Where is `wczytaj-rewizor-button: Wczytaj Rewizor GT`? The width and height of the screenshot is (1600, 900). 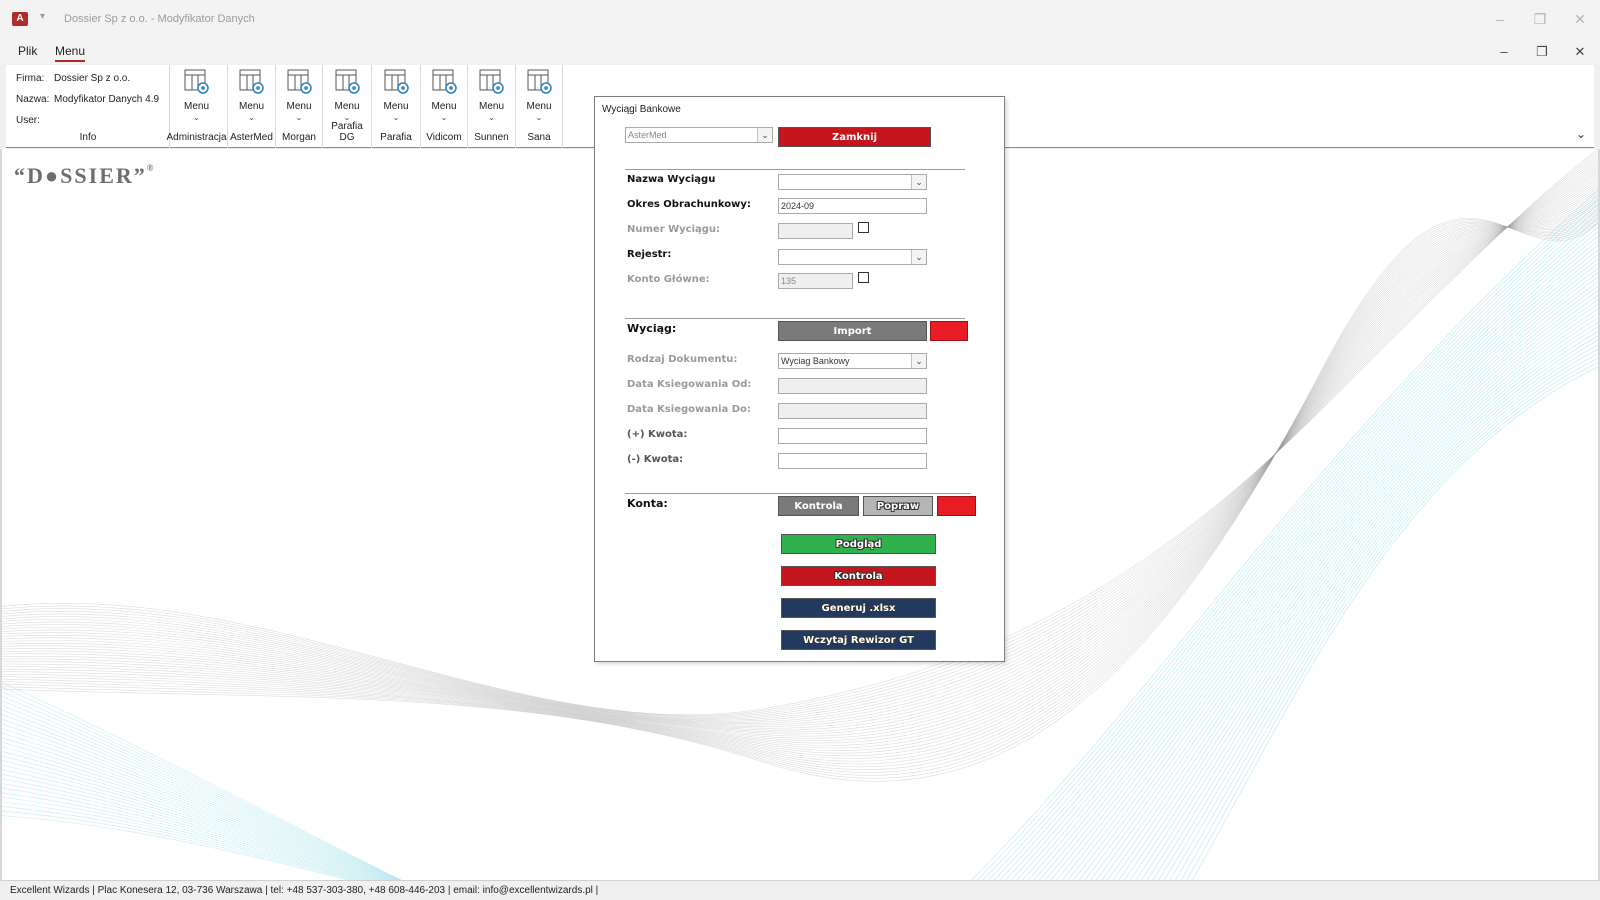
wczytaj-rewizor-button: Wczytaj Rewizor GT is located at coordinates (858, 640).